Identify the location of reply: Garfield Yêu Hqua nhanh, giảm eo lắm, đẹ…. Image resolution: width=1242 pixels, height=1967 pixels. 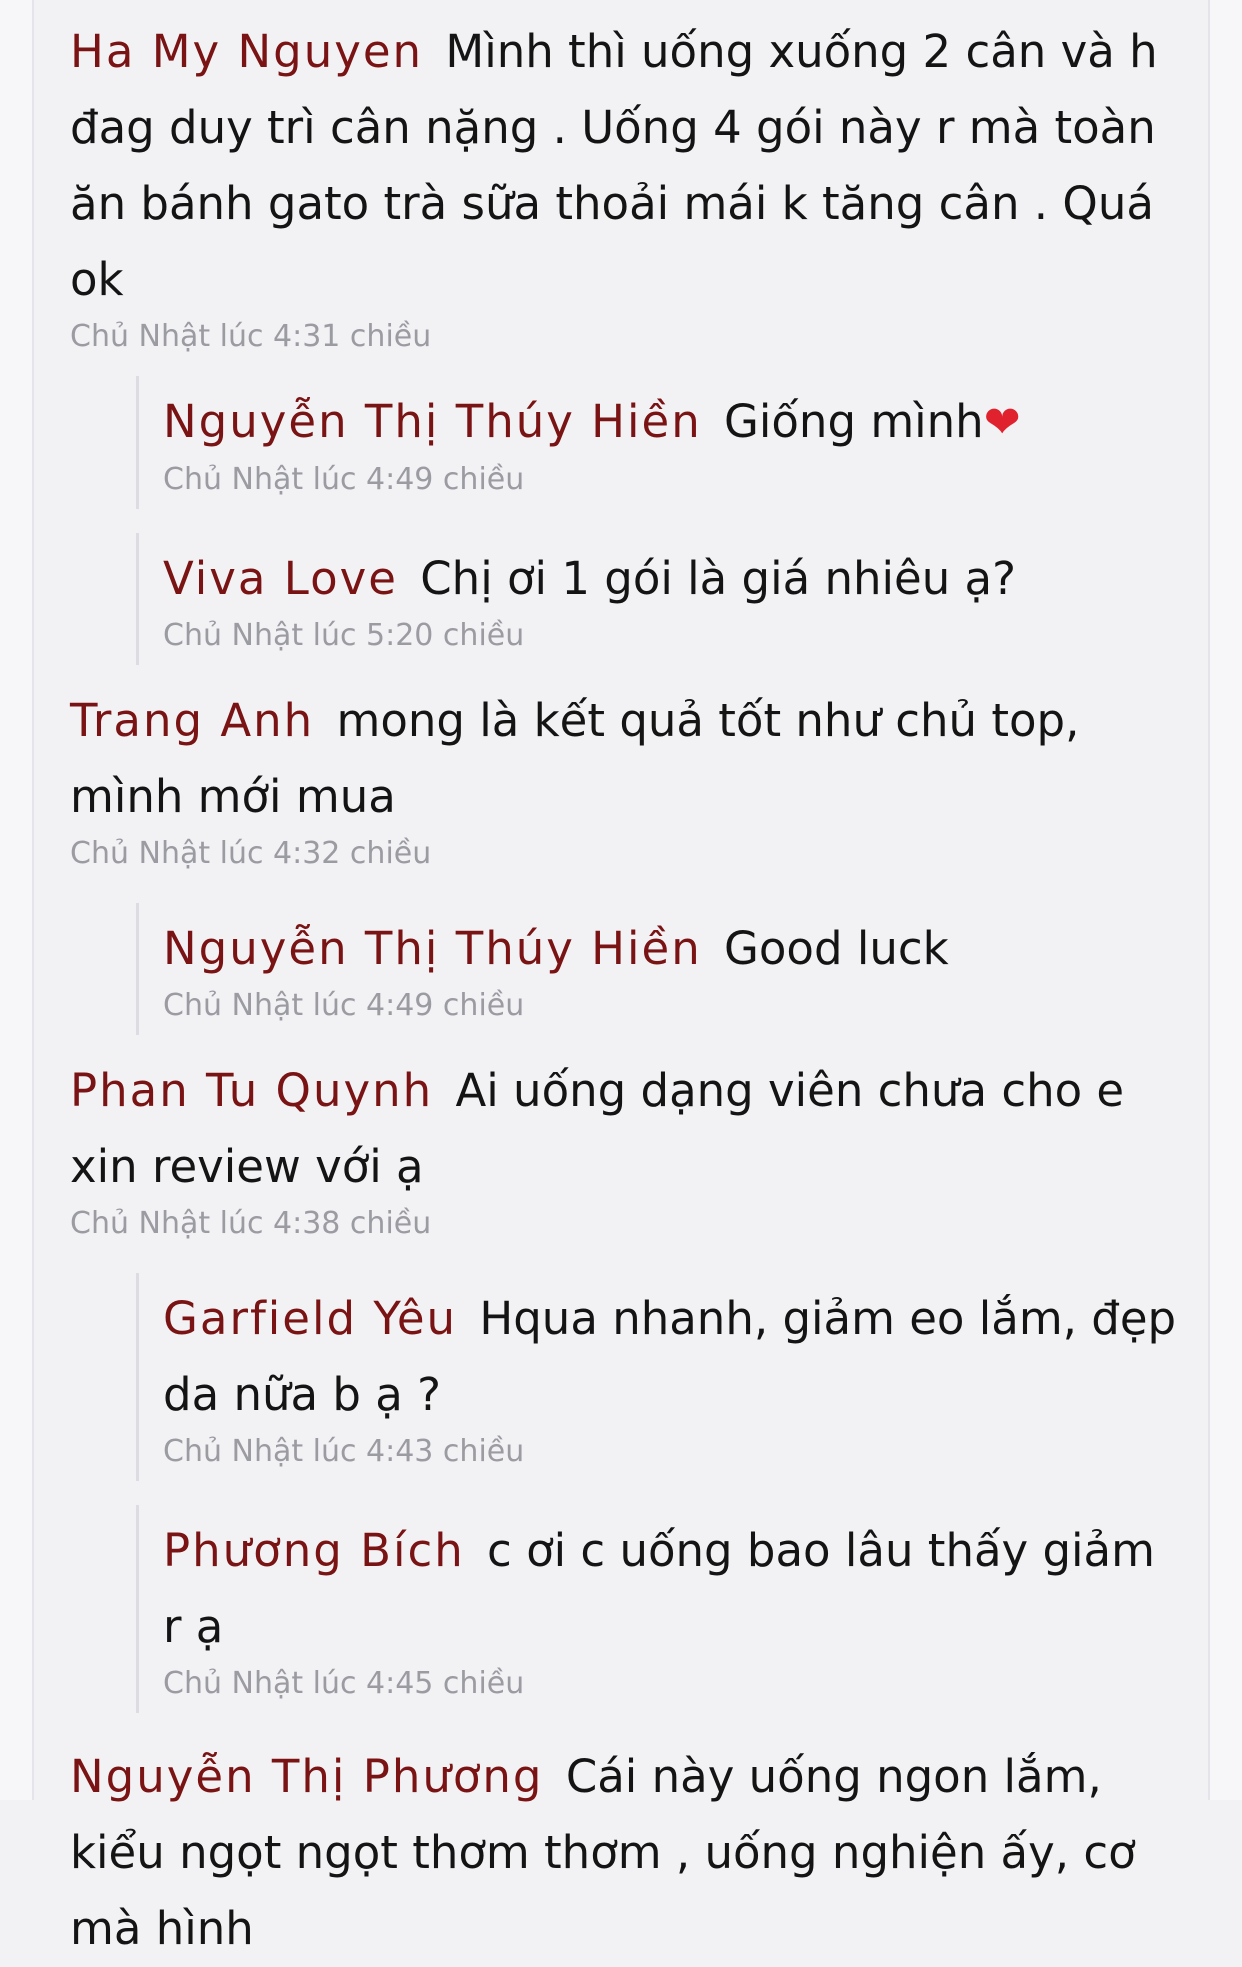
(658, 1377).